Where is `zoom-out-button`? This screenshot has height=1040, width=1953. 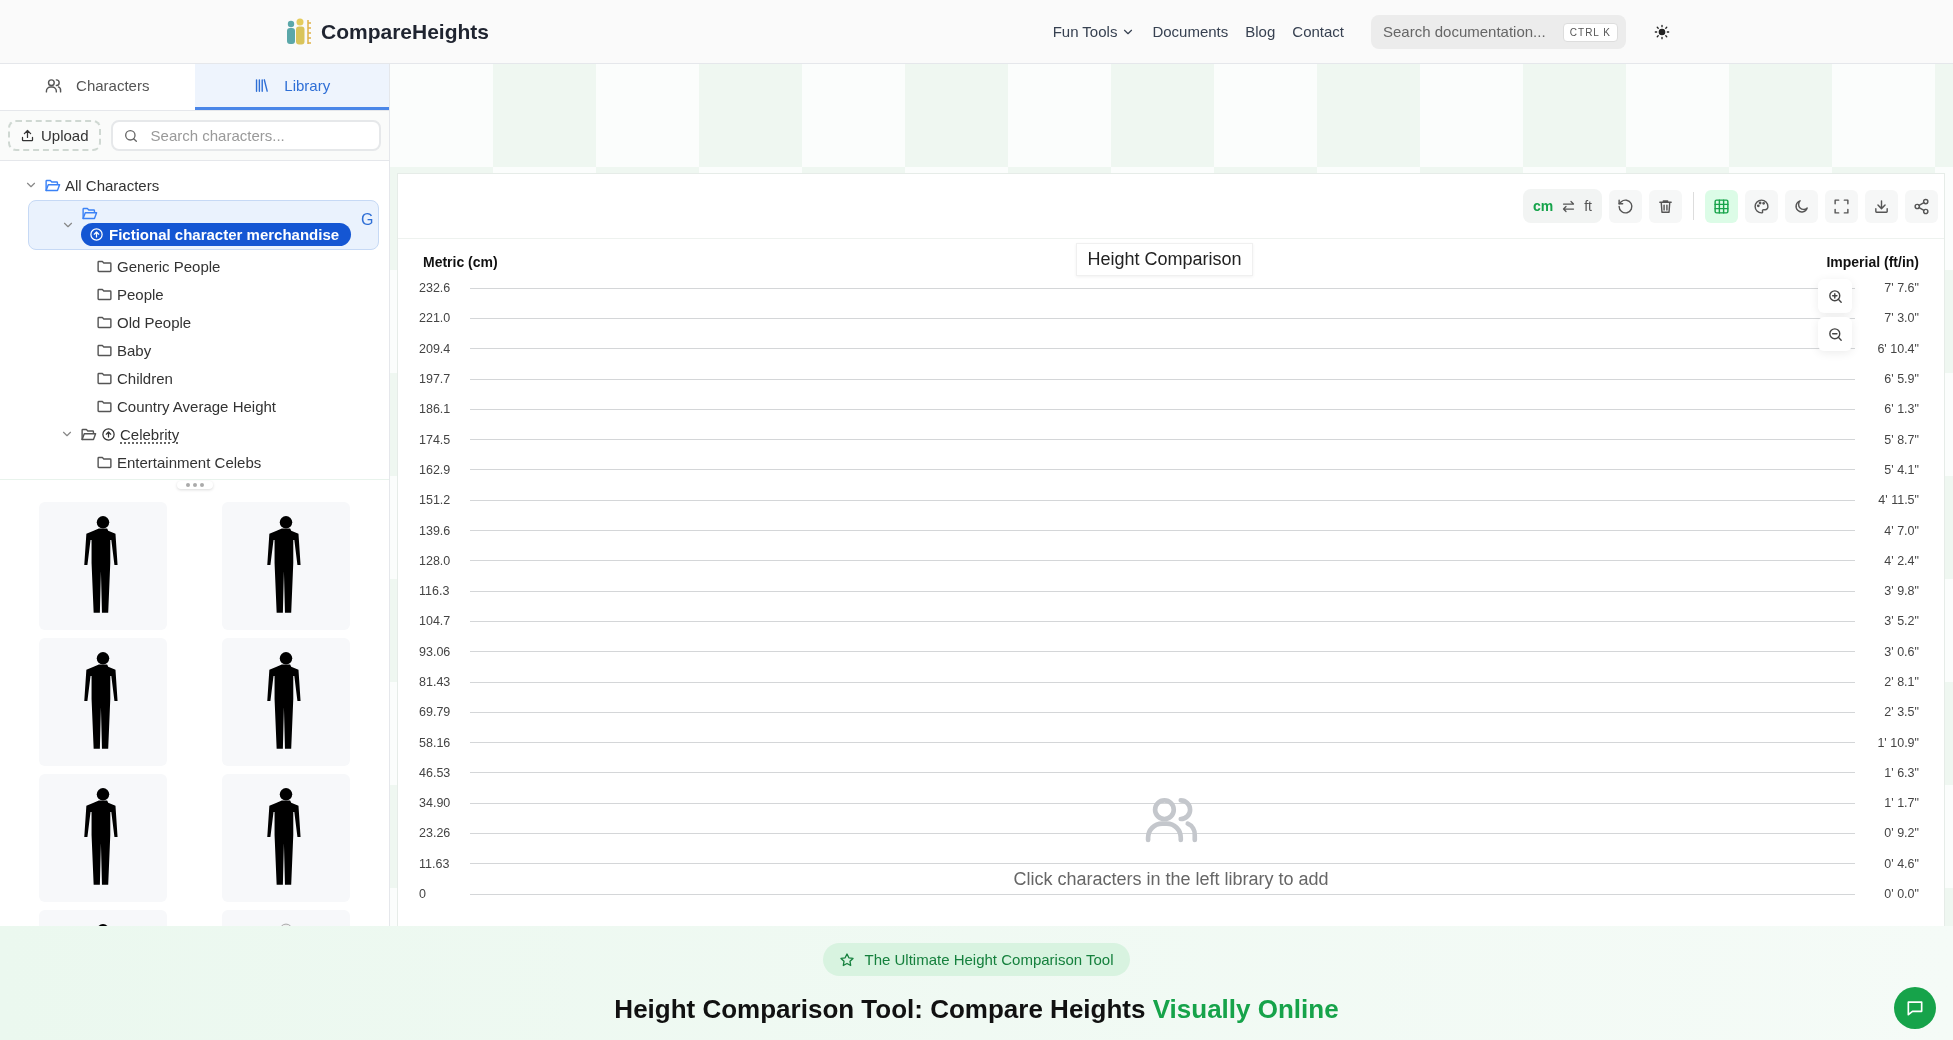 zoom-out-button is located at coordinates (1835, 334).